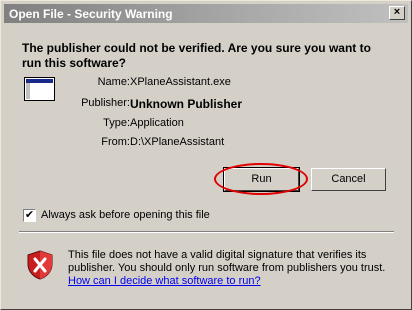 This screenshot has height=310, width=412. I want to click on separator, so click(206, 232).